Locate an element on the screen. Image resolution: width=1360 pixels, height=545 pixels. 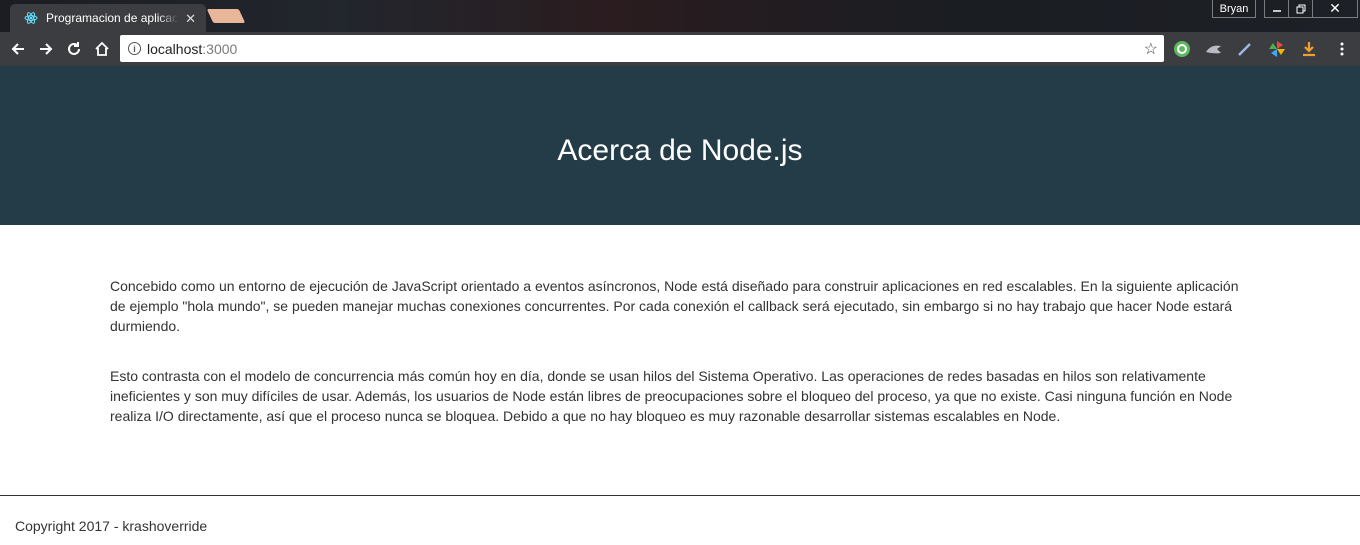
address-bar: i localhost:3000 ☆ is located at coordinates (642, 48).